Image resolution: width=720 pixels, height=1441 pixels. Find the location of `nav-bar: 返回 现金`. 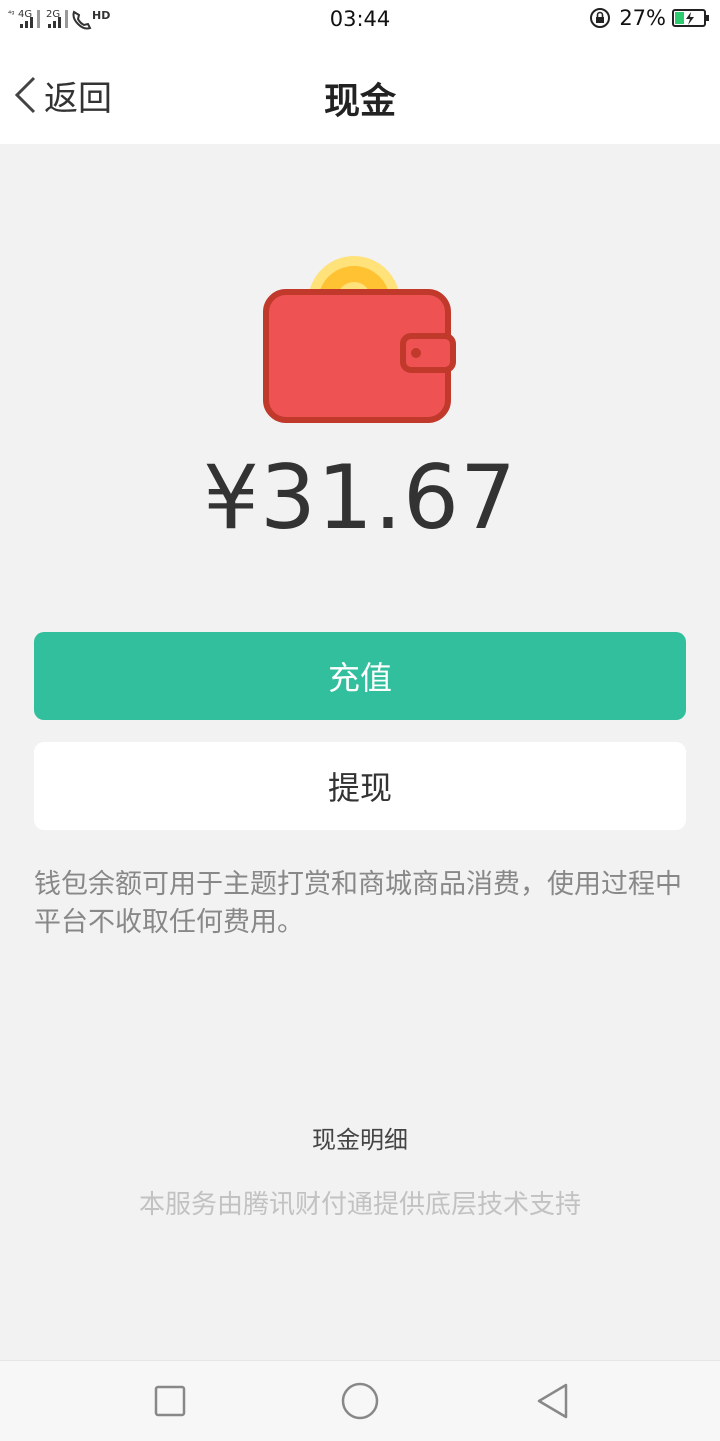

nav-bar: 返回 现金 is located at coordinates (360, 91).